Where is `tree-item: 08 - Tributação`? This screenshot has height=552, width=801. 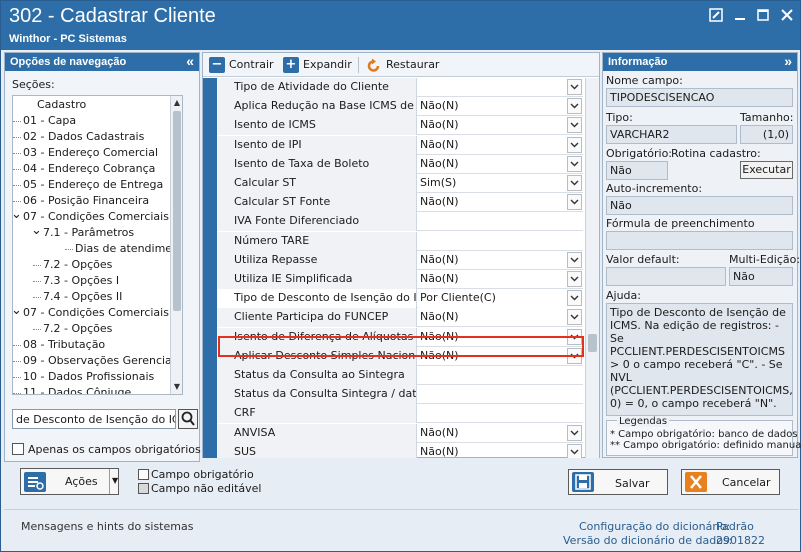
tree-item: 08 - Tributação is located at coordinates (91, 345).